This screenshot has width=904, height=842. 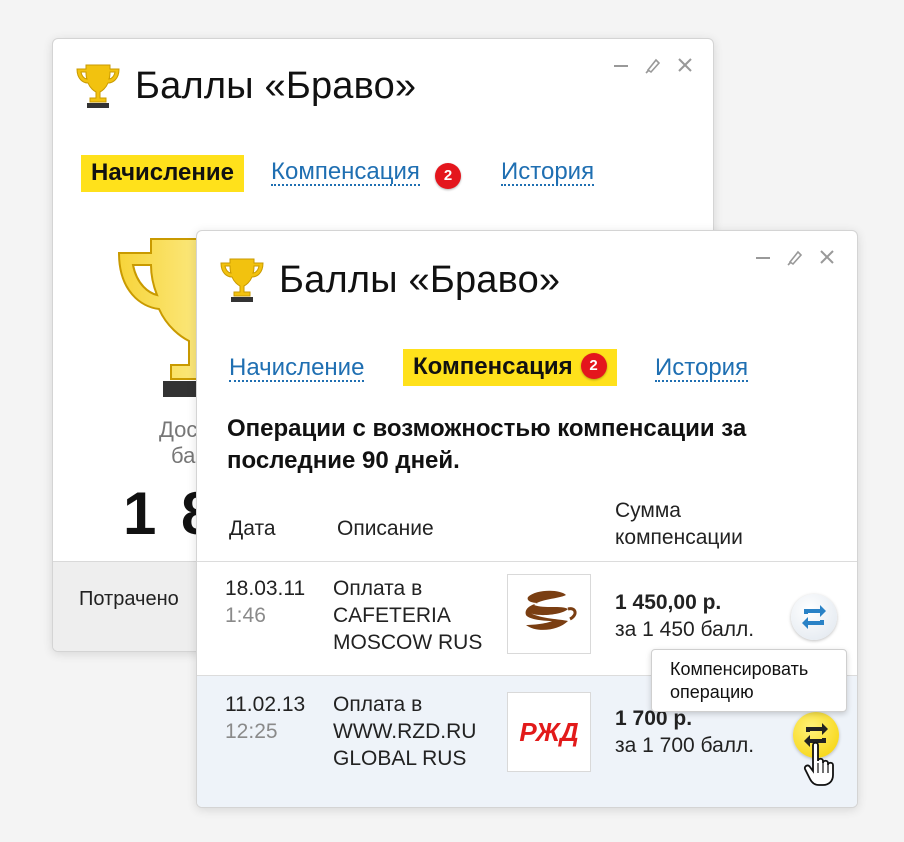 I want to click on column-header-amount-line1: Сумма, so click(x=648, y=510).